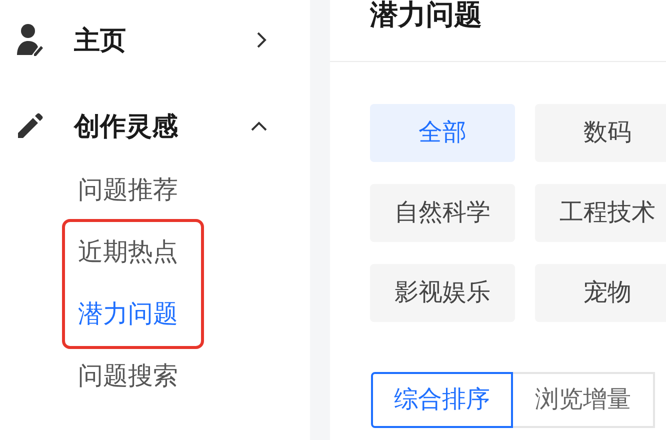  What do you see at coordinates (155, 40) in the screenshot?
I see `sidebar-item: 主页` at bounding box center [155, 40].